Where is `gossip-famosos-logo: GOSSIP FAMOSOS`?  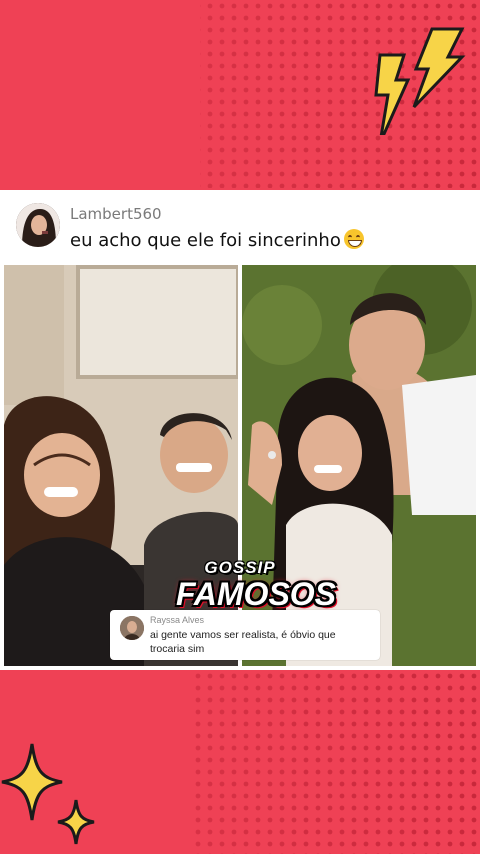
gossip-famosos-logo: GOSSIP FAMOSOS is located at coordinates (256, 587).